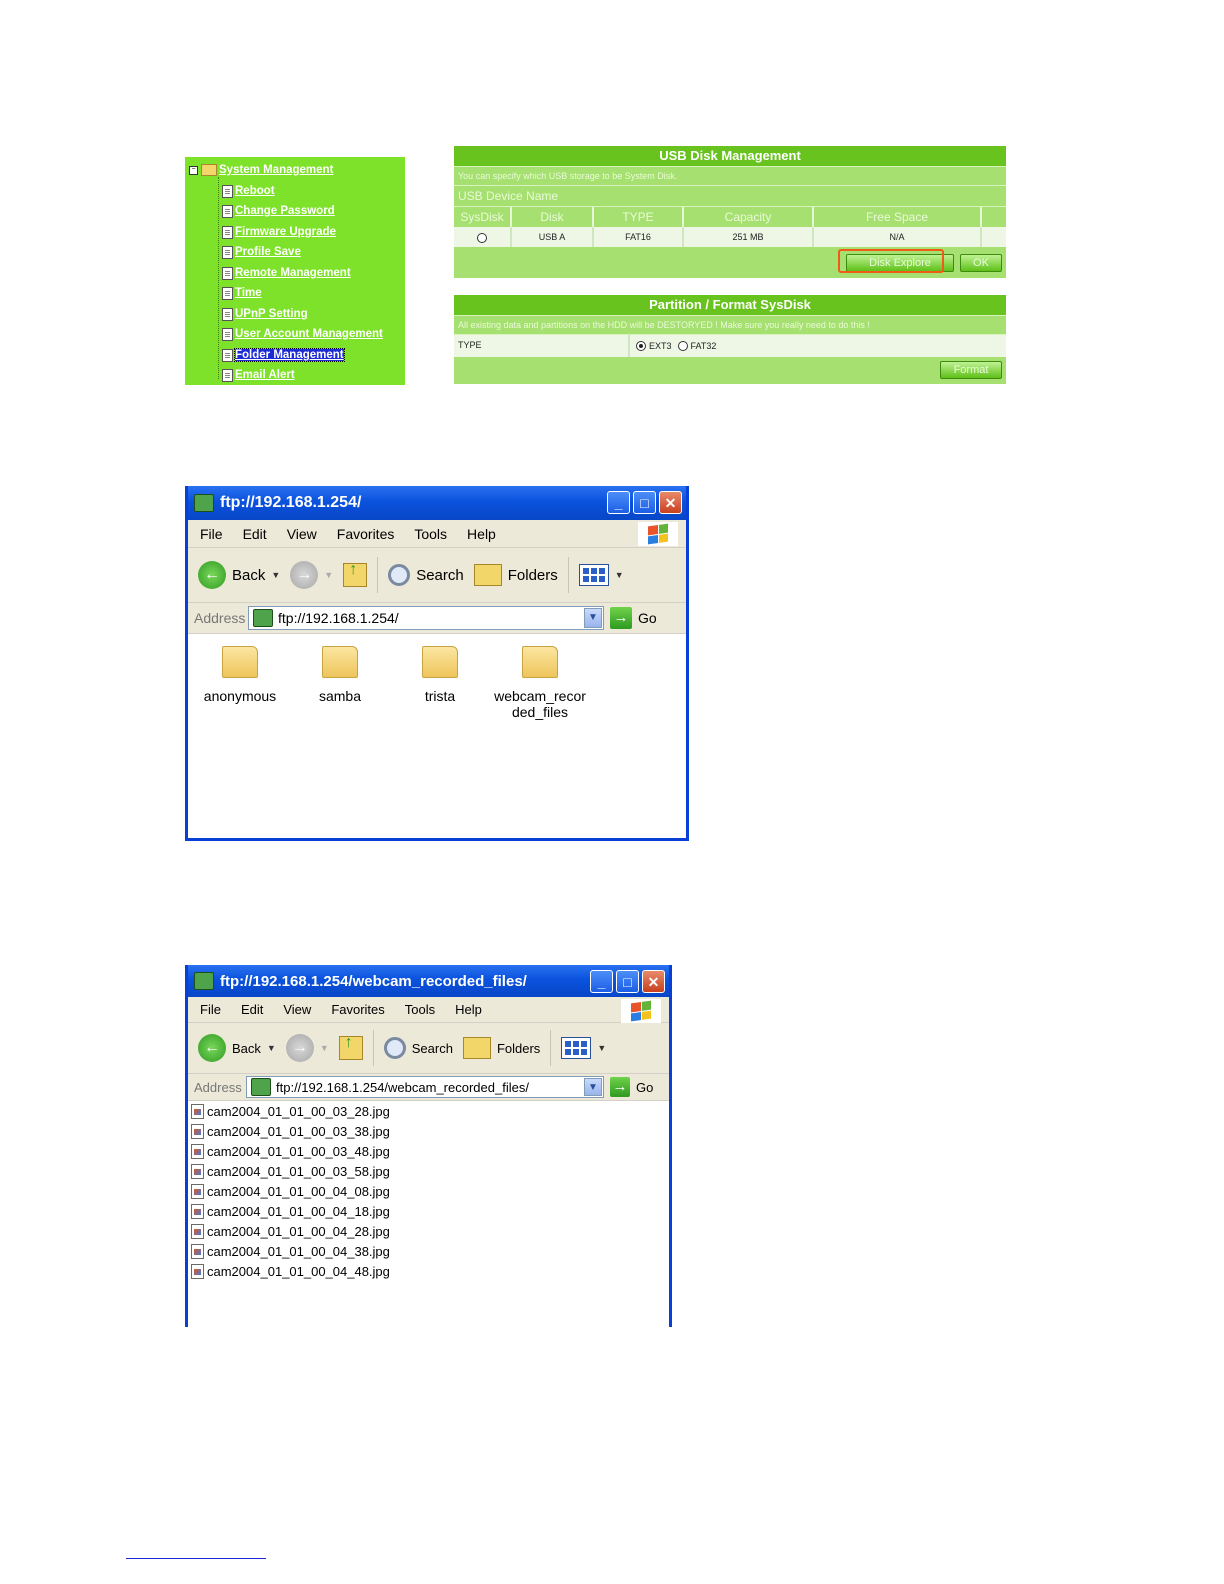  Describe the element at coordinates (290, 1191) in the screenshot. I see `list-item: cam2004_01_01_00_04_08.jpg` at that location.